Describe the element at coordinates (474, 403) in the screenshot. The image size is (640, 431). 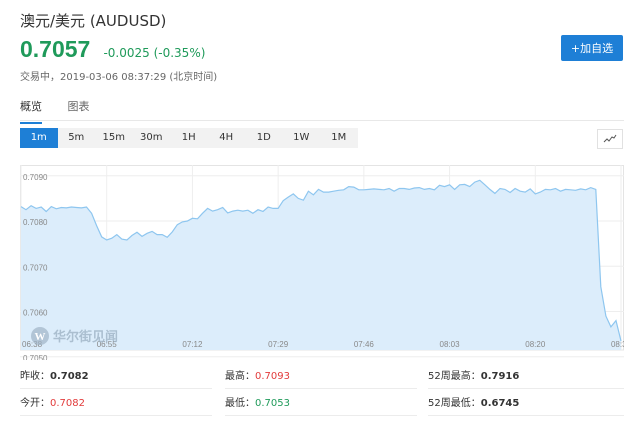
I see `stat-52wk-low: 52周最低：0.6745` at that location.